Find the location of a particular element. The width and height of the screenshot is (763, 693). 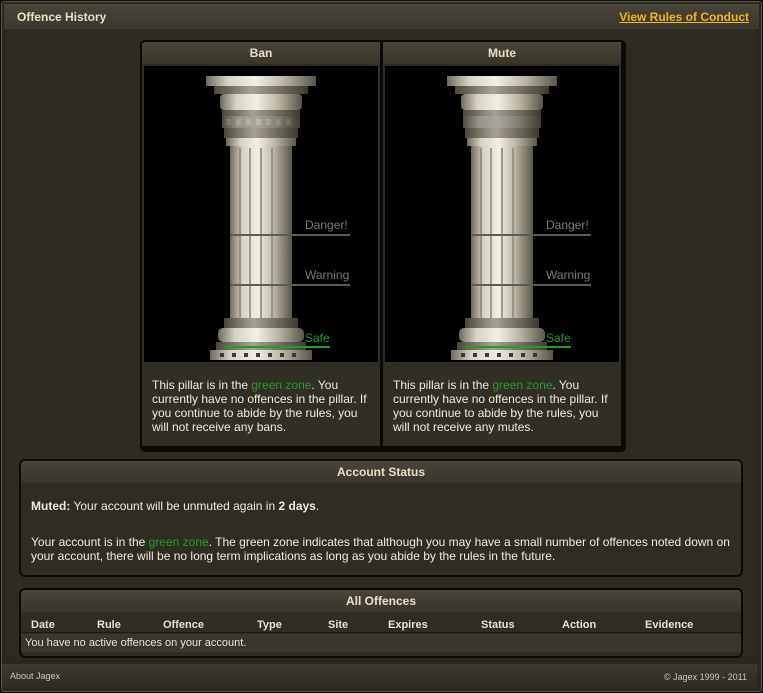

title-bar: Offence History View Rules of Conduct is located at coordinates (381, 17).